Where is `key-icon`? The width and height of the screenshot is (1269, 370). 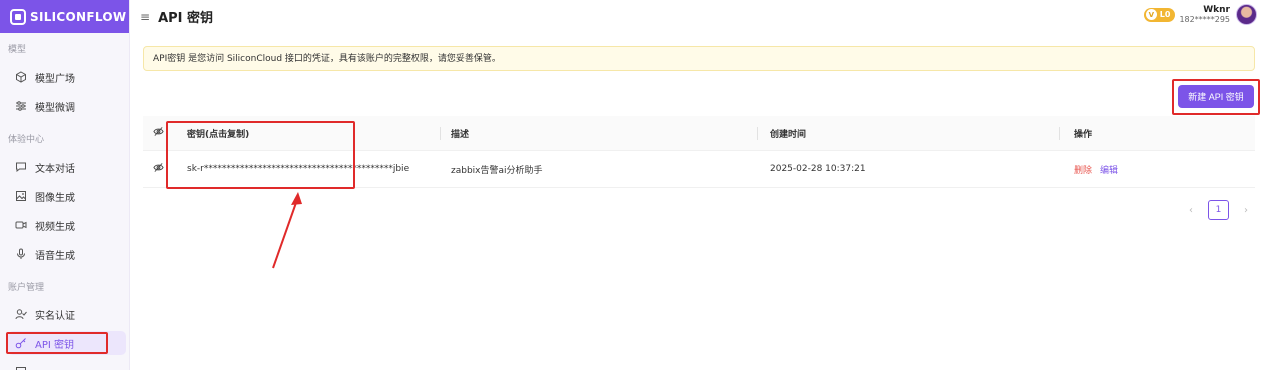
key-icon is located at coordinates (21, 343).